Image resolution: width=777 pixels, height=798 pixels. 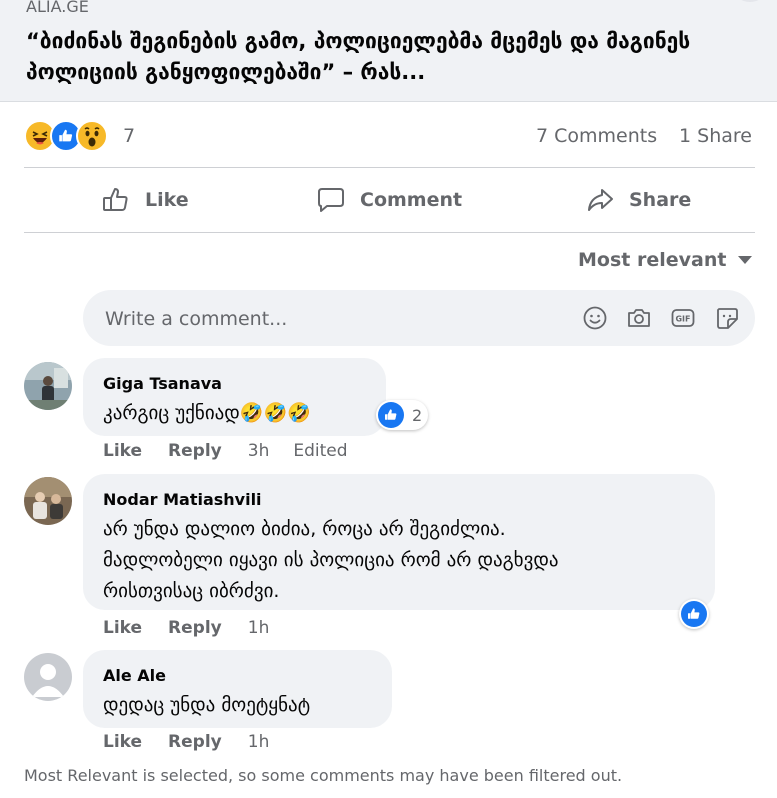 I want to click on thumbs-up-icon, so click(x=115, y=199).